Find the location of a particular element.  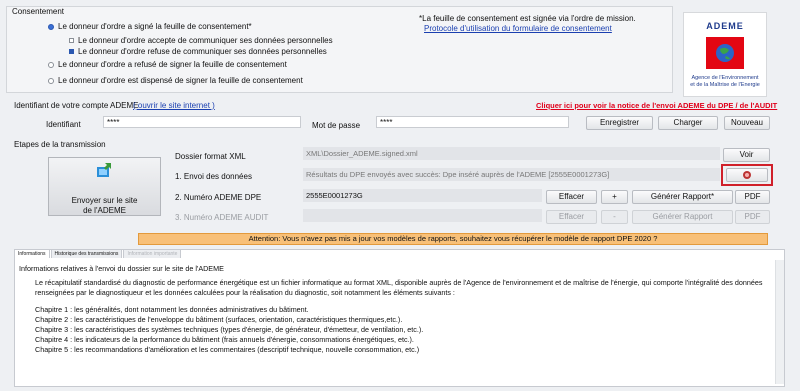

new-button: Nouveau is located at coordinates (747, 123).